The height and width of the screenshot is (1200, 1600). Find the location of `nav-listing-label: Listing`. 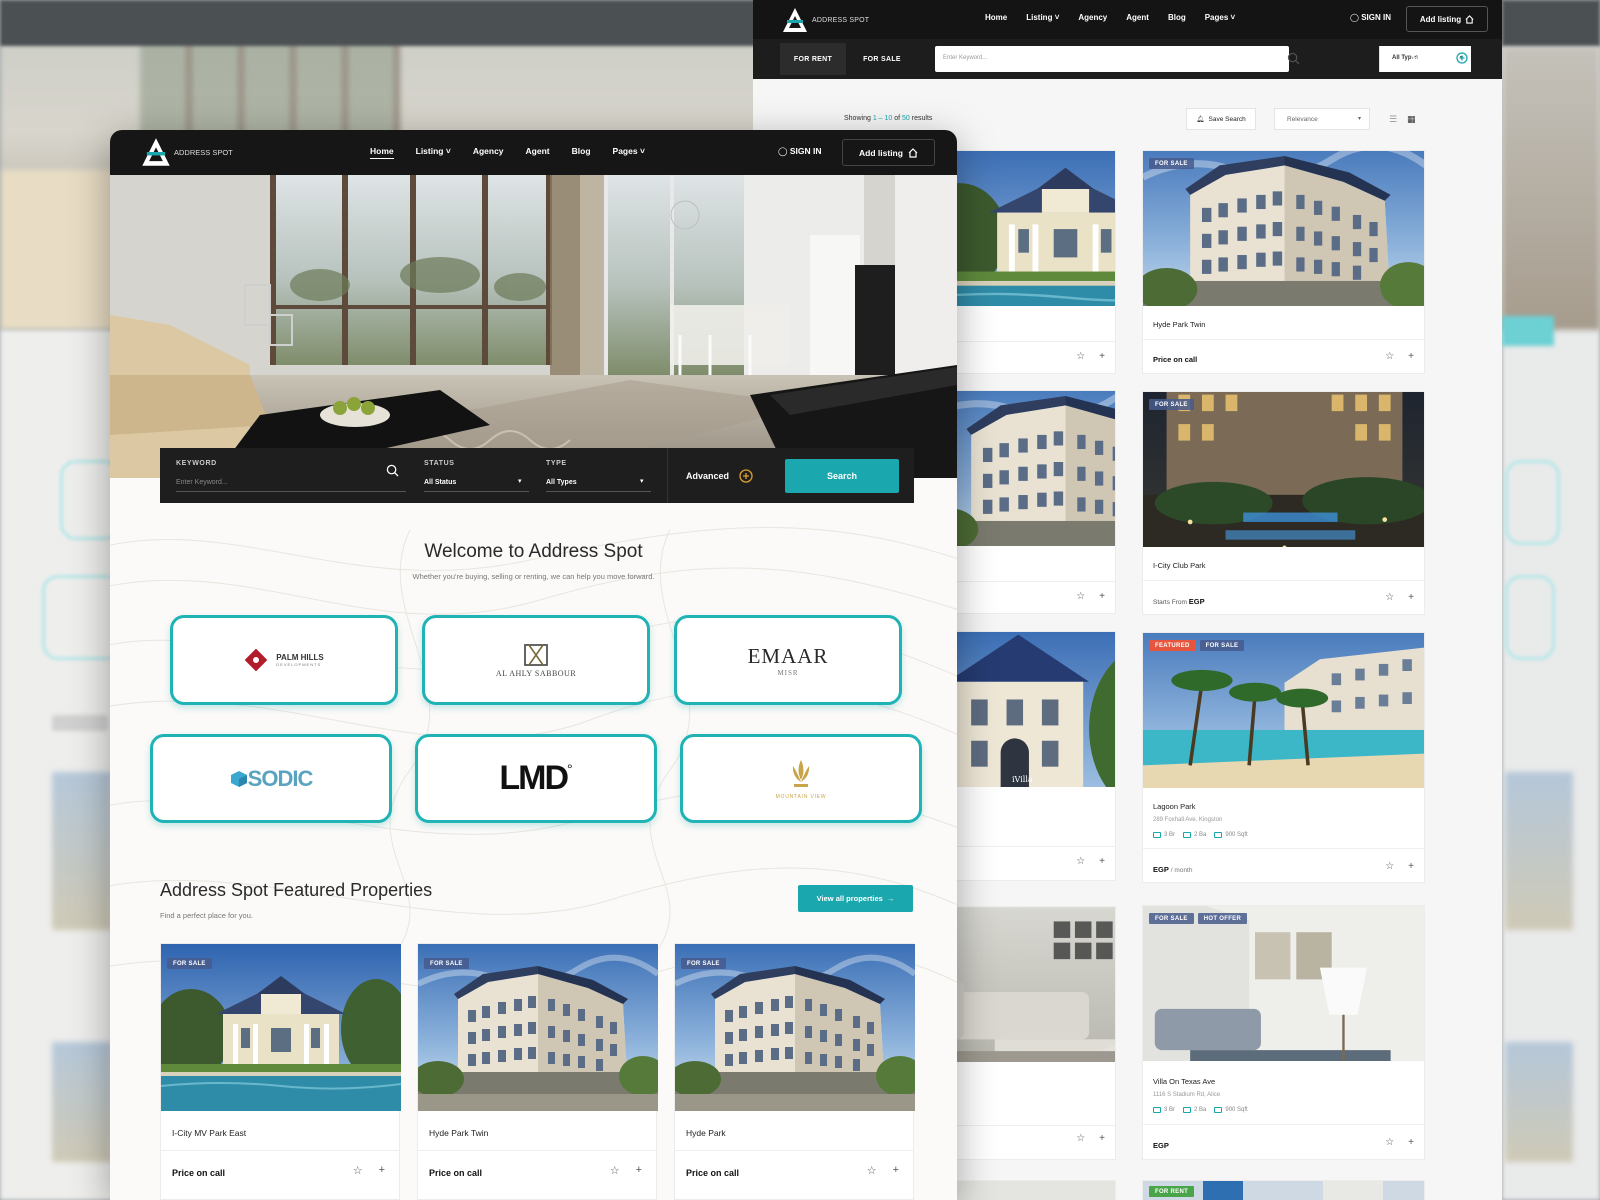

nav-listing-label: Listing is located at coordinates (429, 151).